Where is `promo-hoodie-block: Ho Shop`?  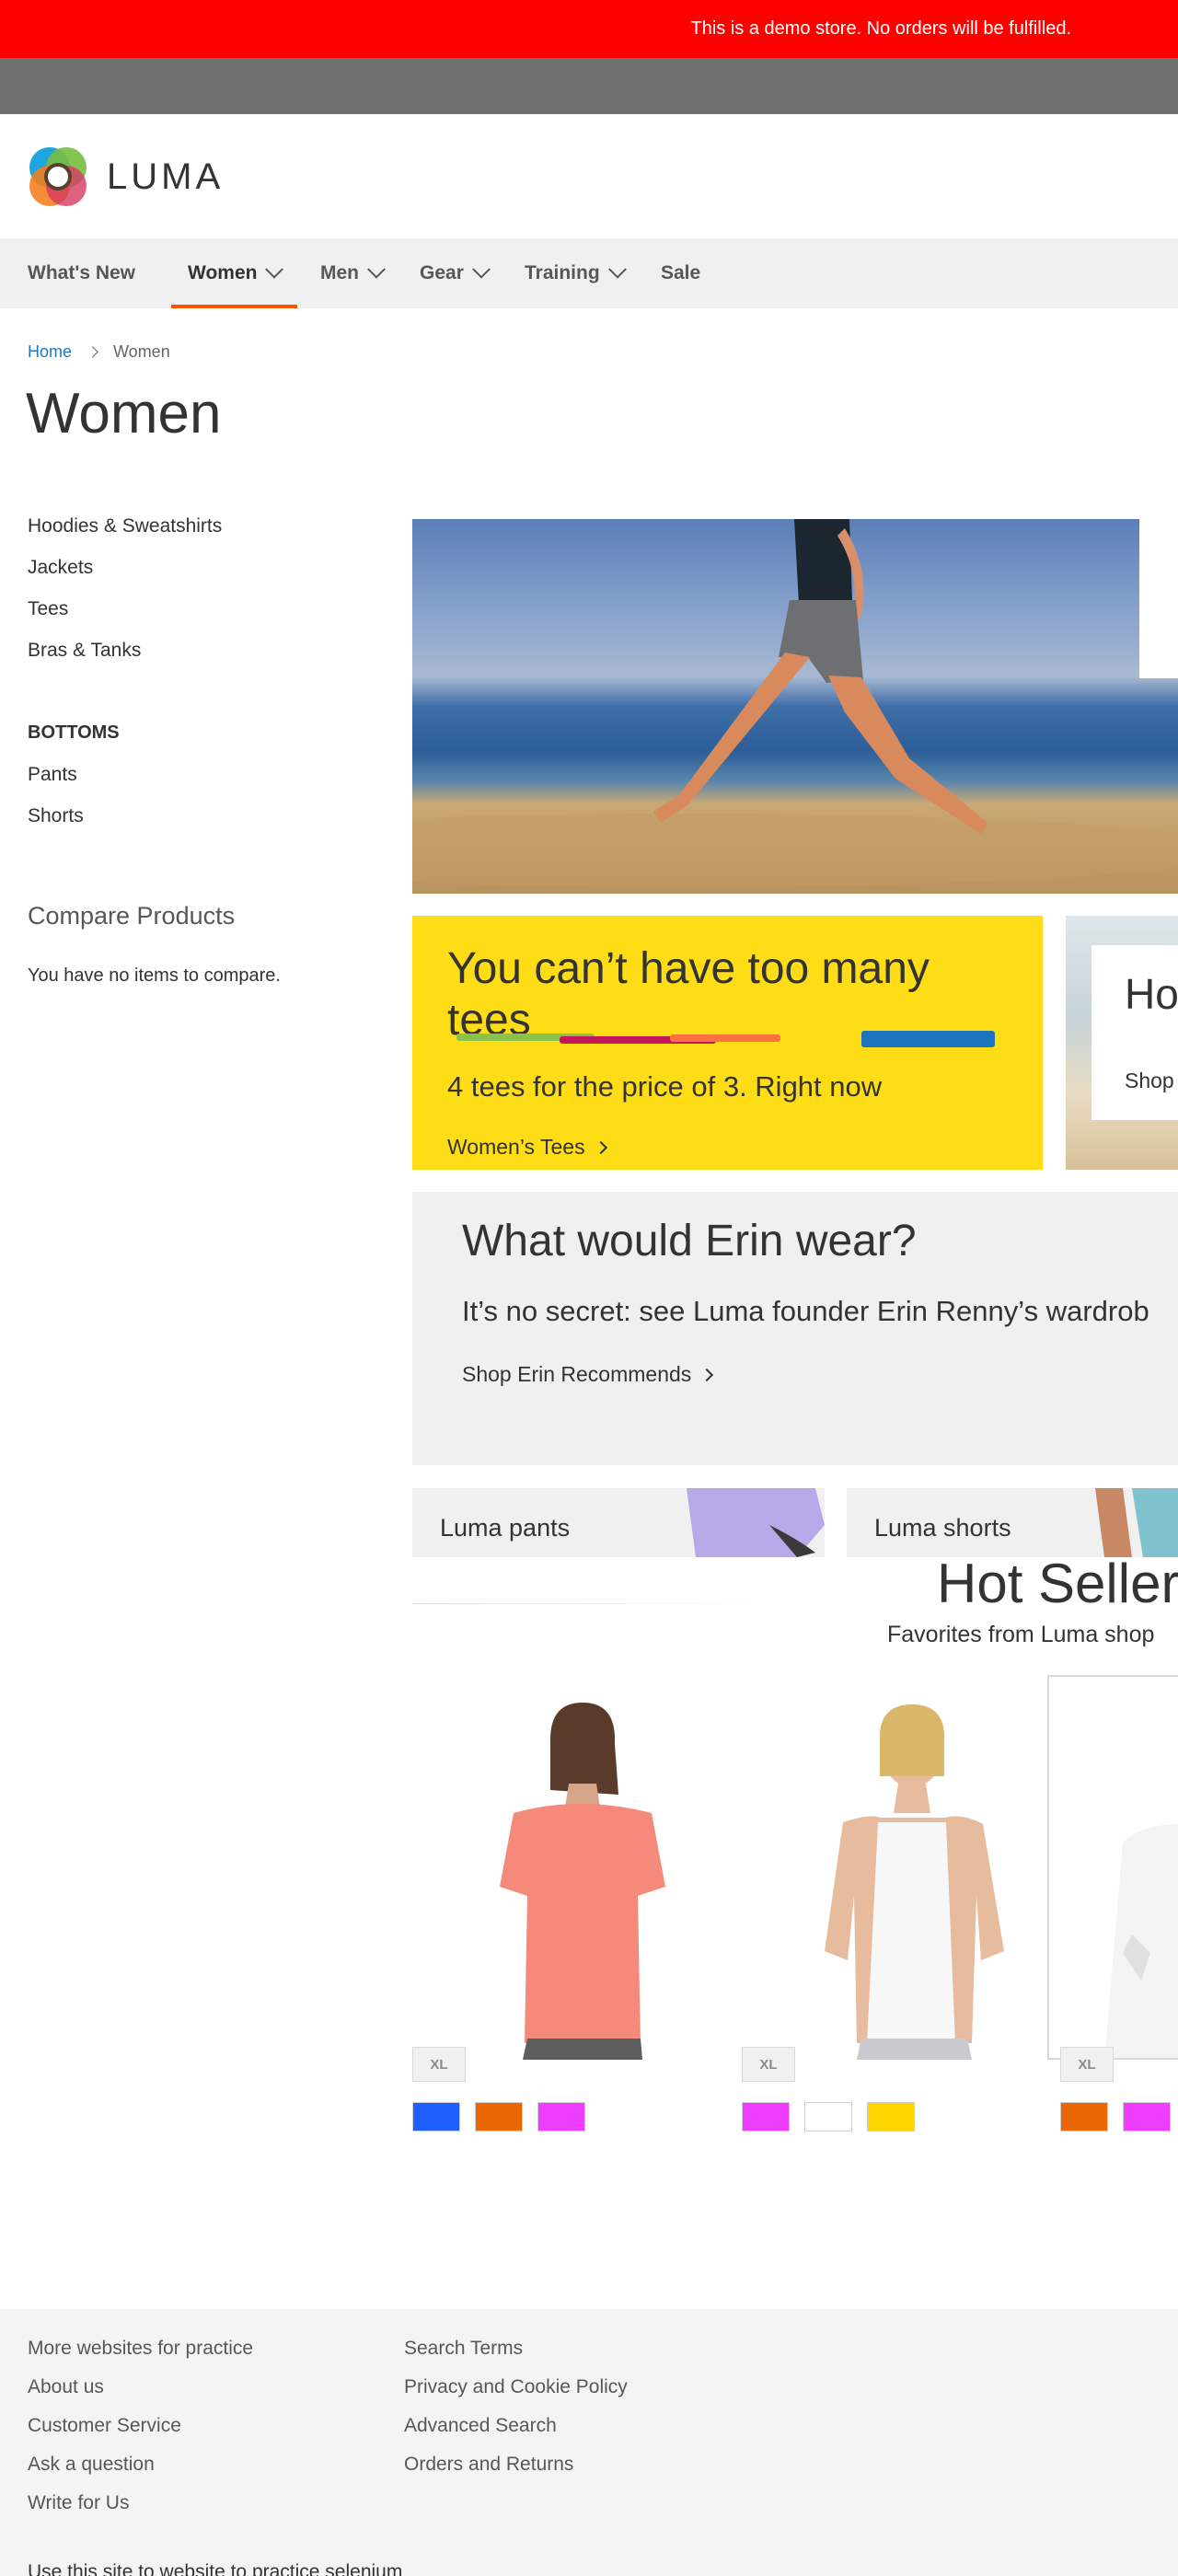
promo-hoodie-block: Ho Shop is located at coordinates (1122, 1043).